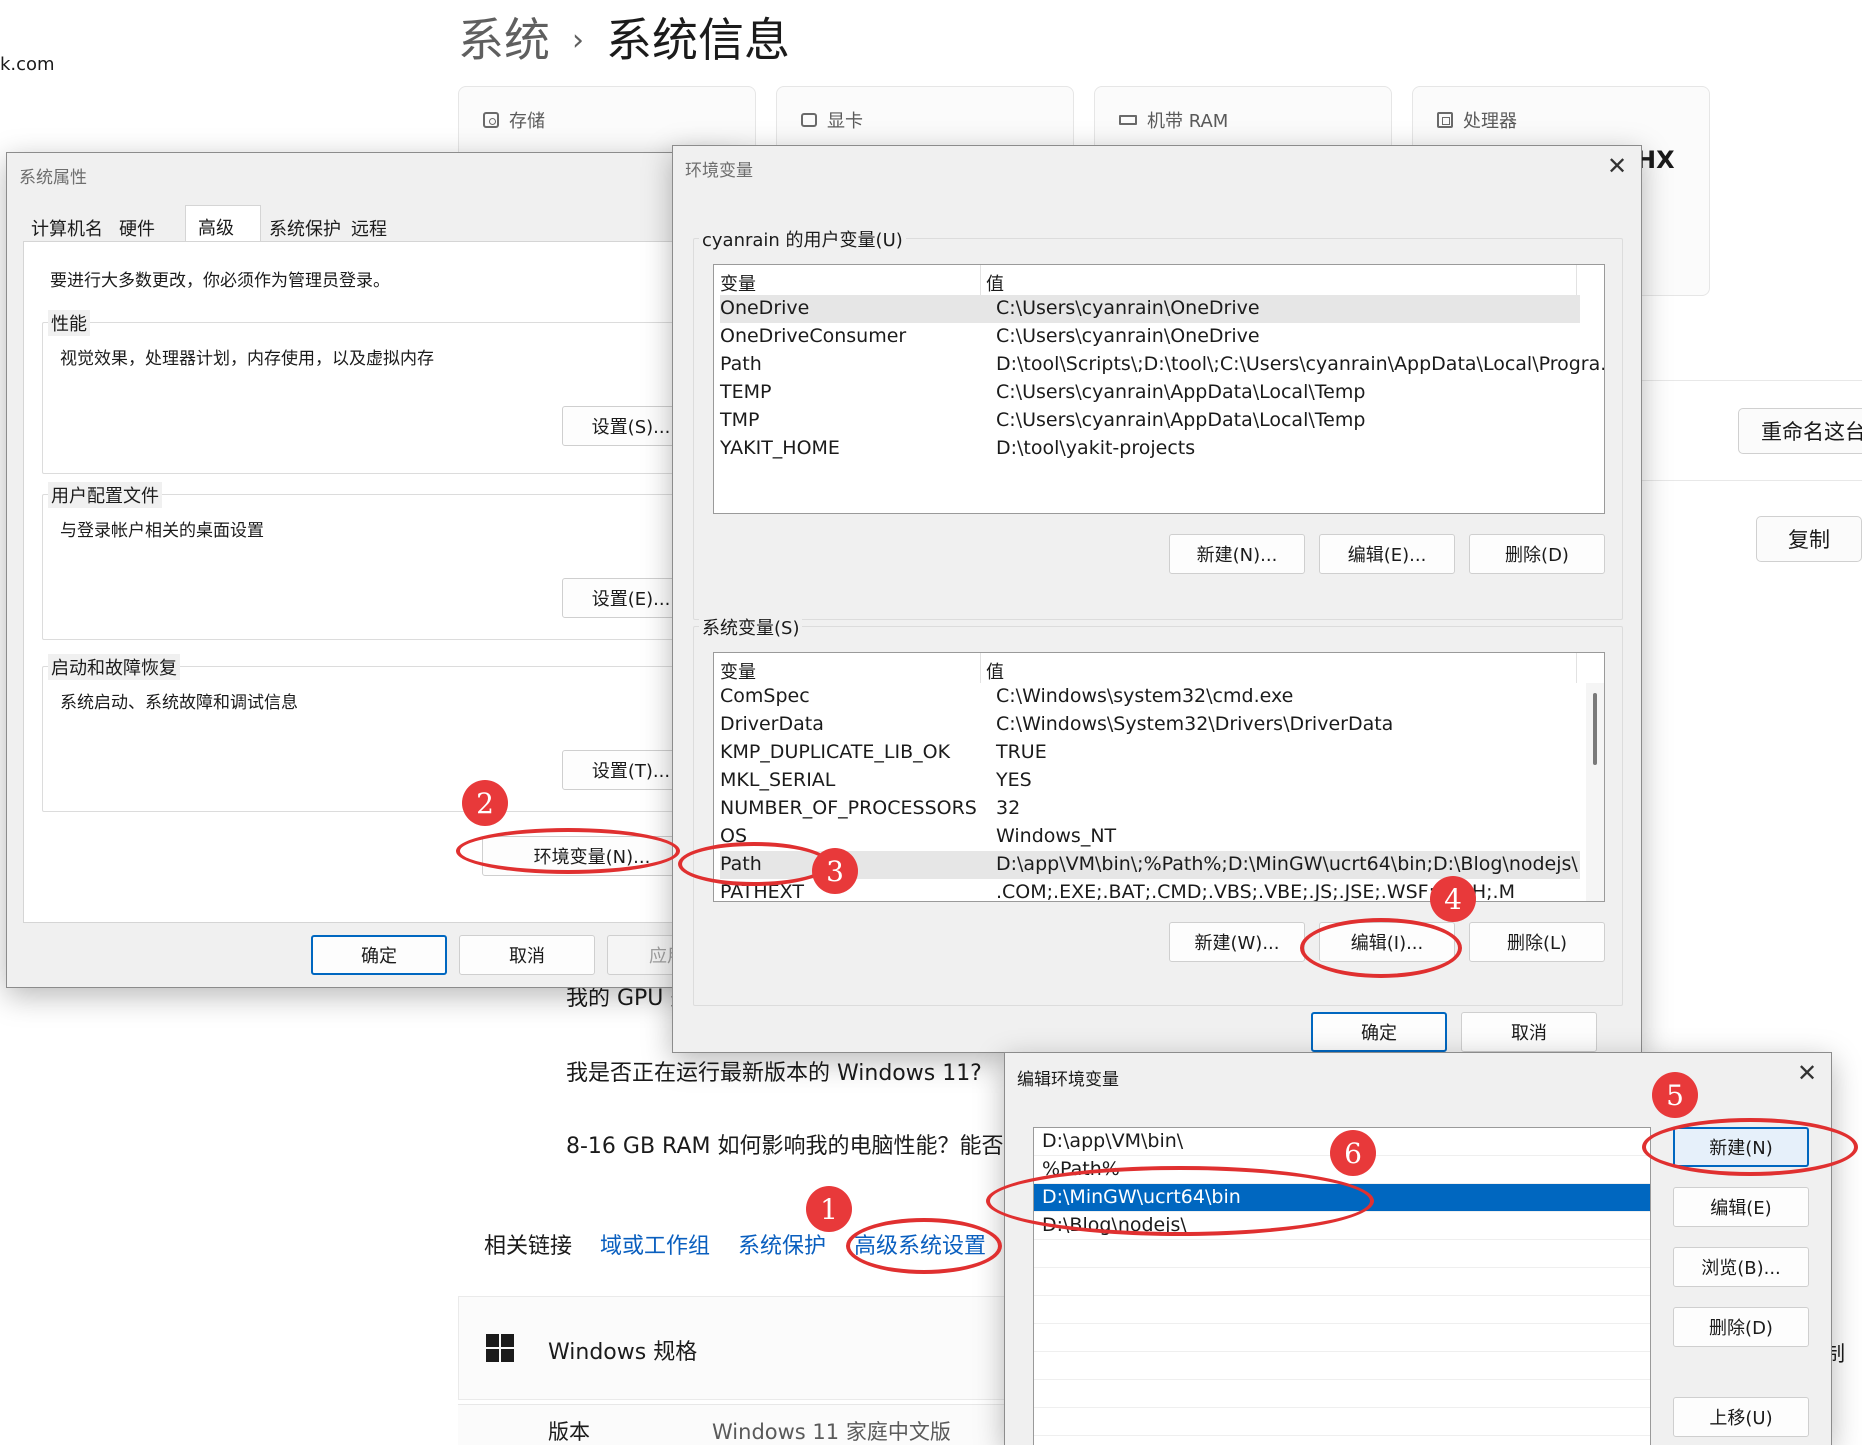 Image resolution: width=1862 pixels, height=1445 pixels. I want to click on annotation-ellipse-advanced-settings, so click(924, 1246).